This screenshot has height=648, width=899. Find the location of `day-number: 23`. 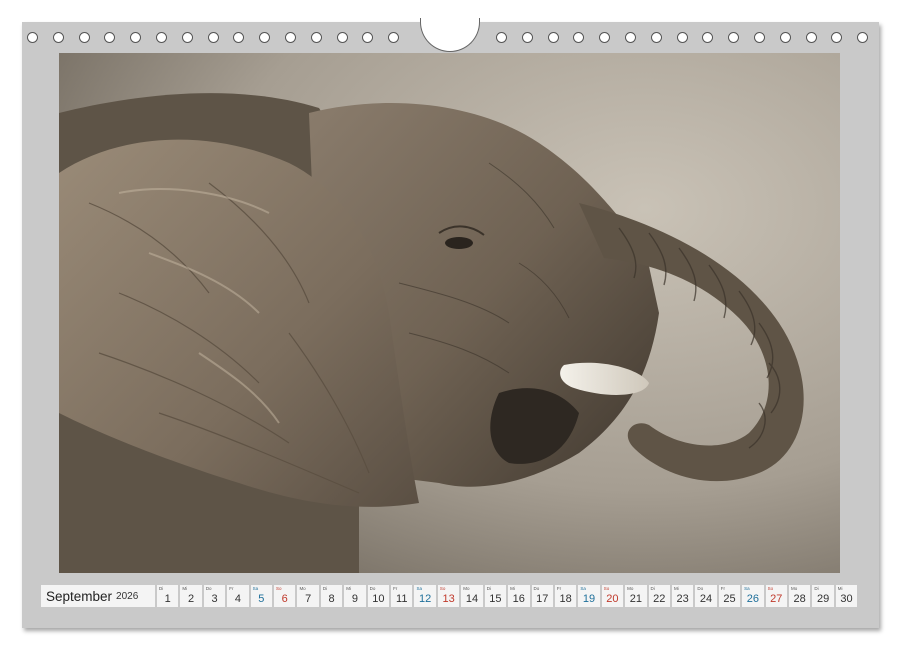

day-number: 23 is located at coordinates (682, 599).